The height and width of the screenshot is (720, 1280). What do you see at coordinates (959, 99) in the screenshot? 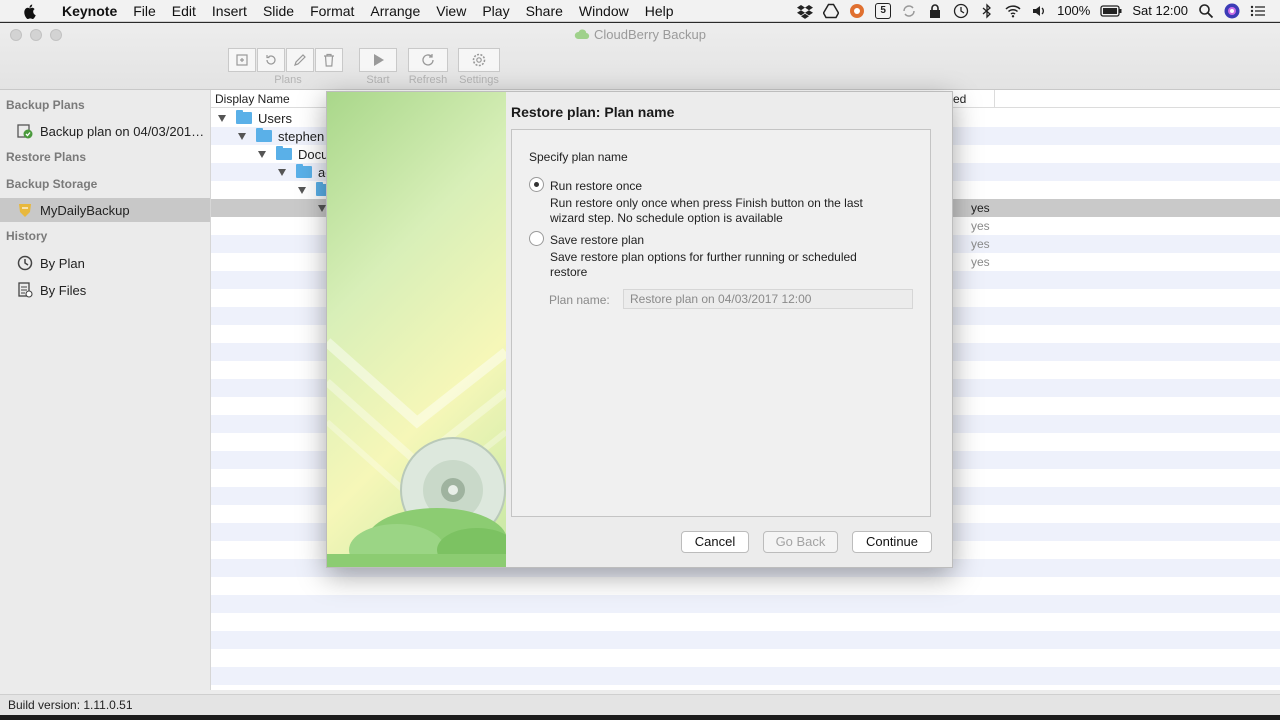
I see `column-header-modified: ed` at bounding box center [959, 99].